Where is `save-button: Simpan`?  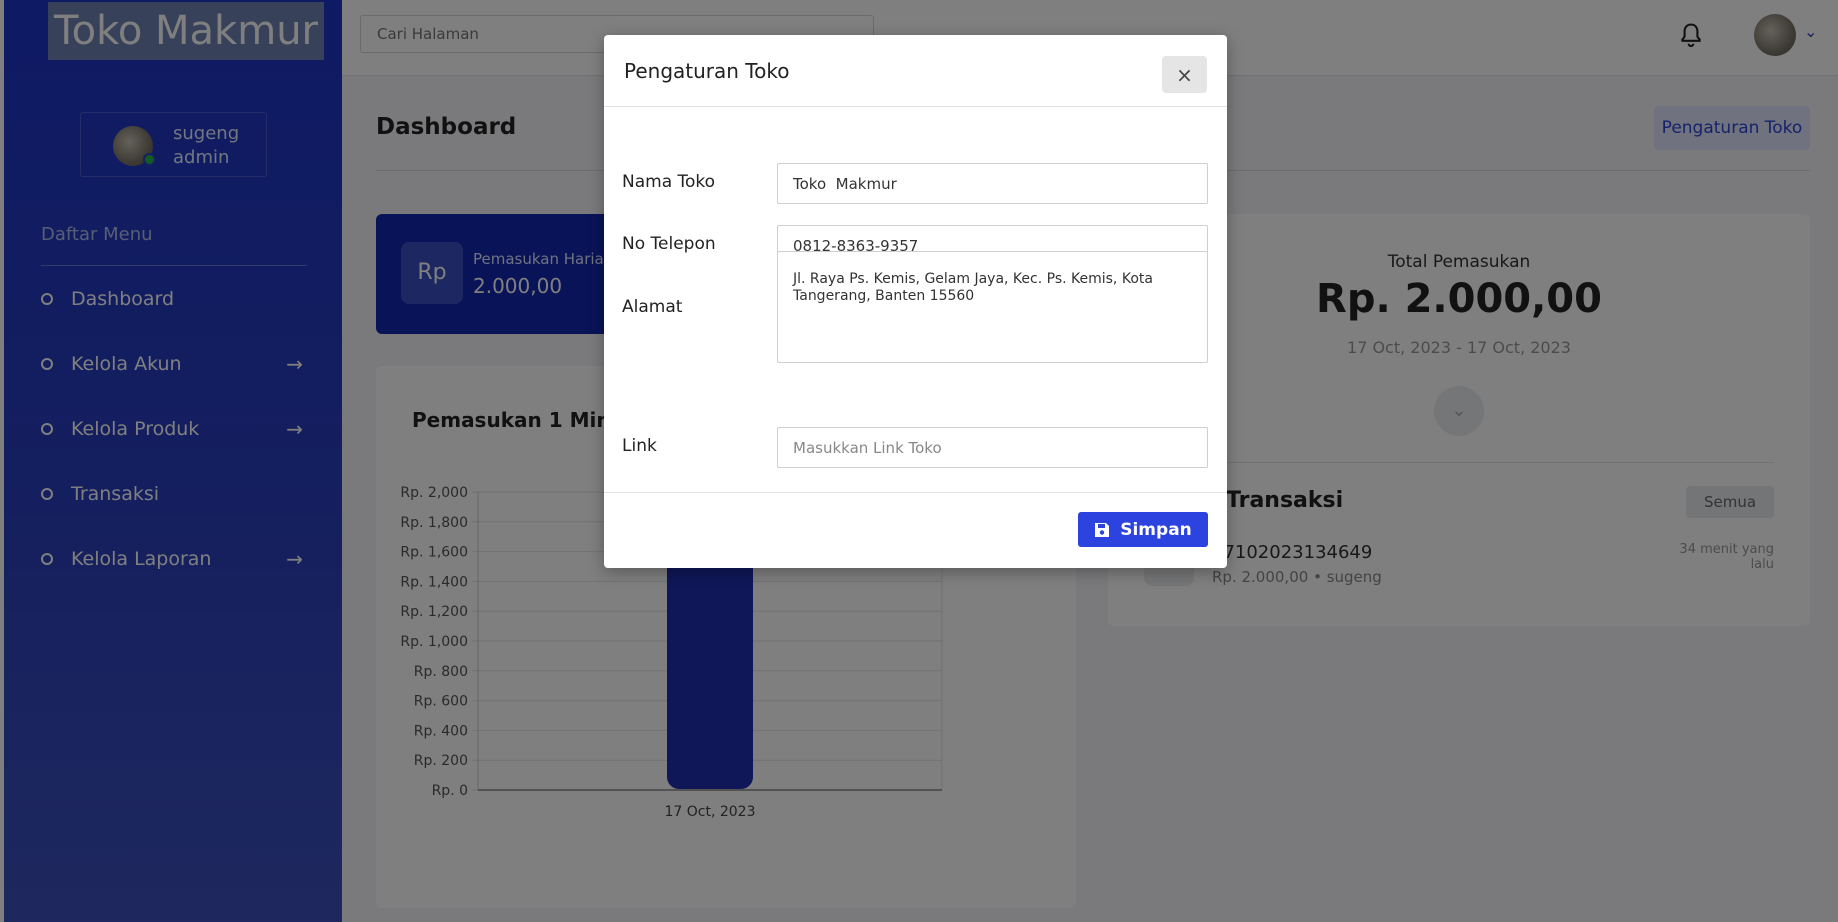 save-button: Simpan is located at coordinates (1143, 529).